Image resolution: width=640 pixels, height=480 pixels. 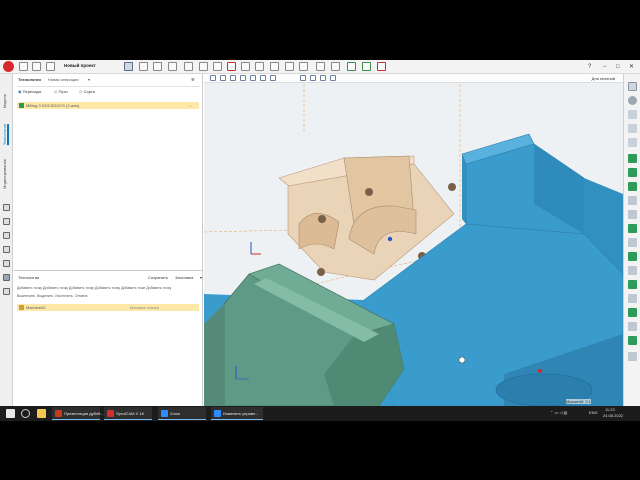 I want to click on file-explorer-icon, so click(x=41, y=413).